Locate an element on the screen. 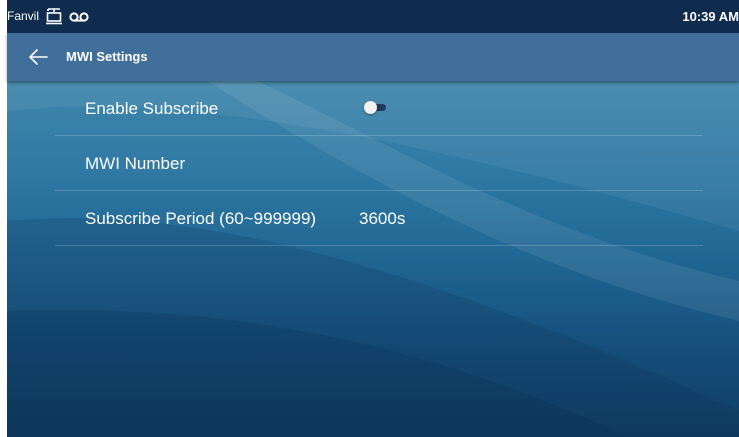 This screenshot has width=739, height=437. clock: 10:39 AM is located at coordinates (710, 16).